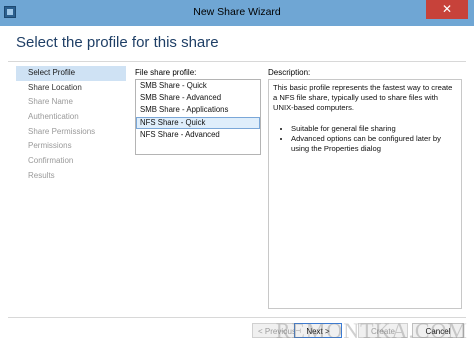  Describe the element at coordinates (117, 42) in the screenshot. I see `page-title: Select the profile for this share` at that location.